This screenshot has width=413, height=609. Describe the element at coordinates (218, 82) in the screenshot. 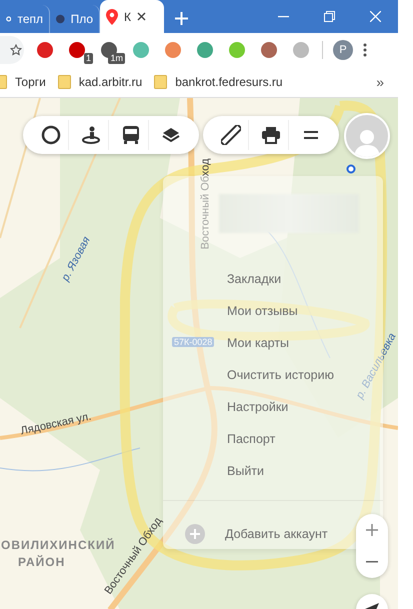

I see `bookmark-link: bankrot.fedresurs.ru` at that location.